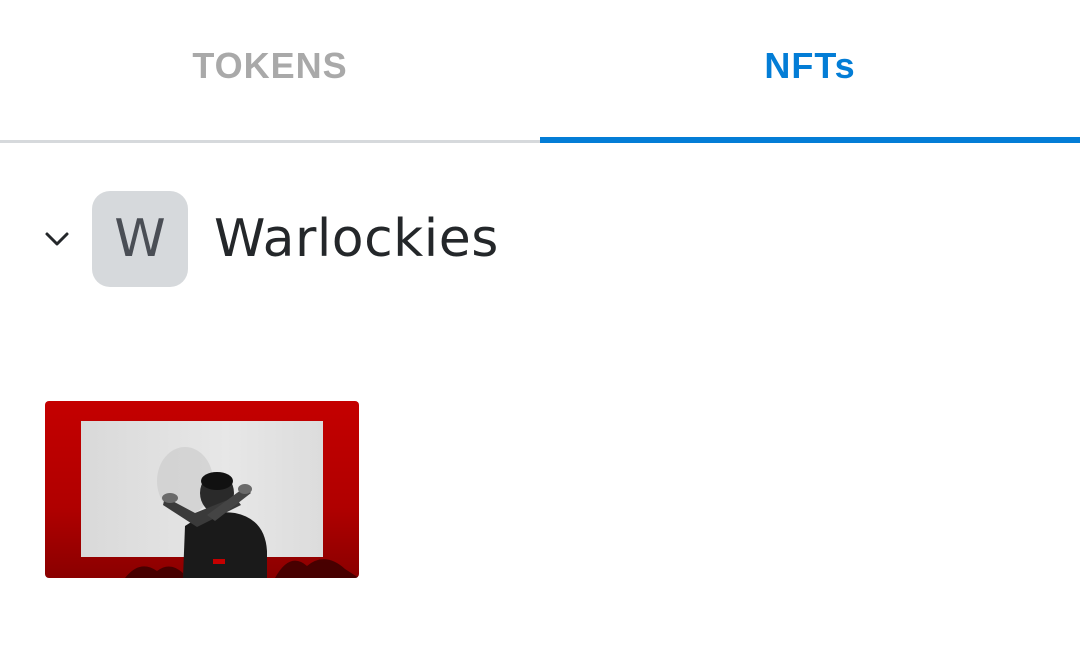 The image size is (1080, 666). I want to click on collection-avatar: W, so click(140, 239).